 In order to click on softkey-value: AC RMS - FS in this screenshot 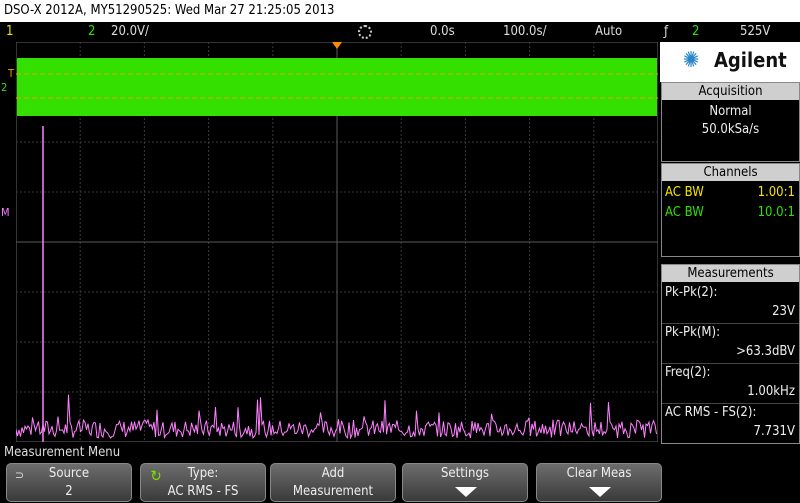, I will do `click(203, 491)`.